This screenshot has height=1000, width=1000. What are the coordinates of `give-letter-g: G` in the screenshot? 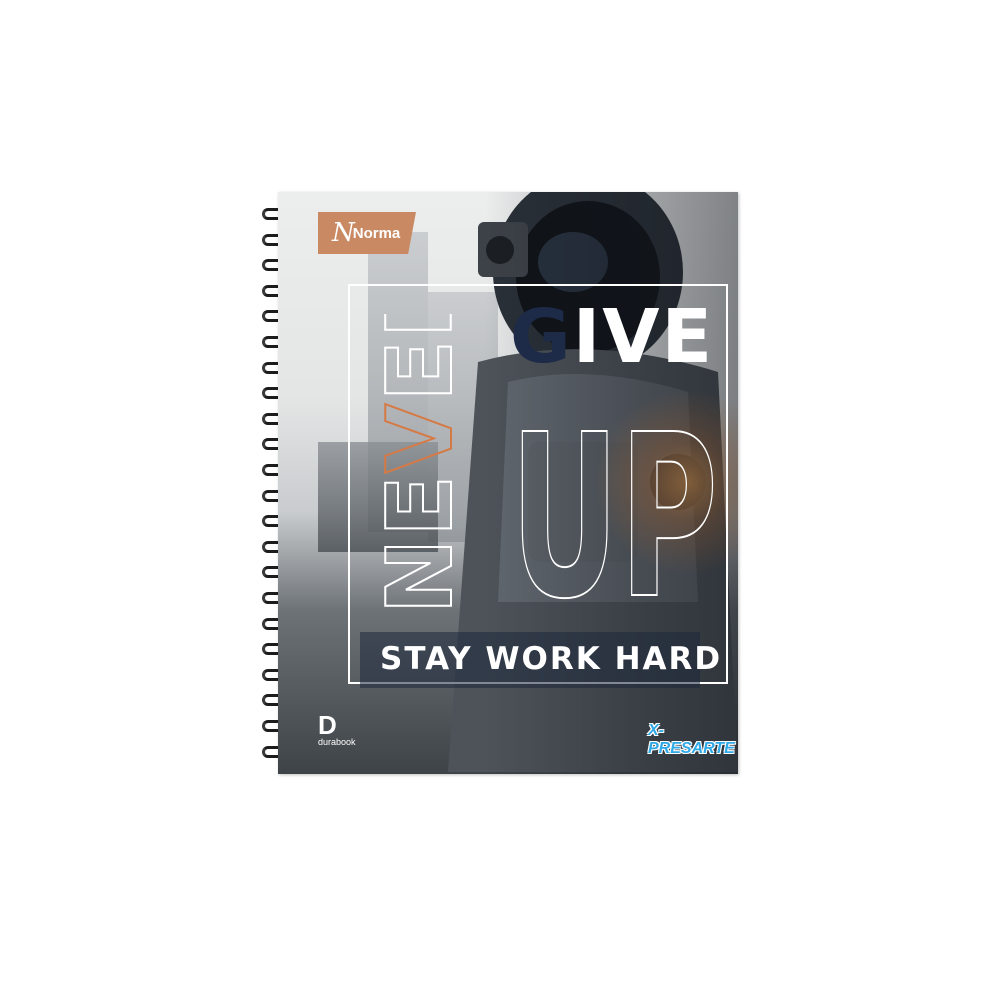 It's located at (541, 337).